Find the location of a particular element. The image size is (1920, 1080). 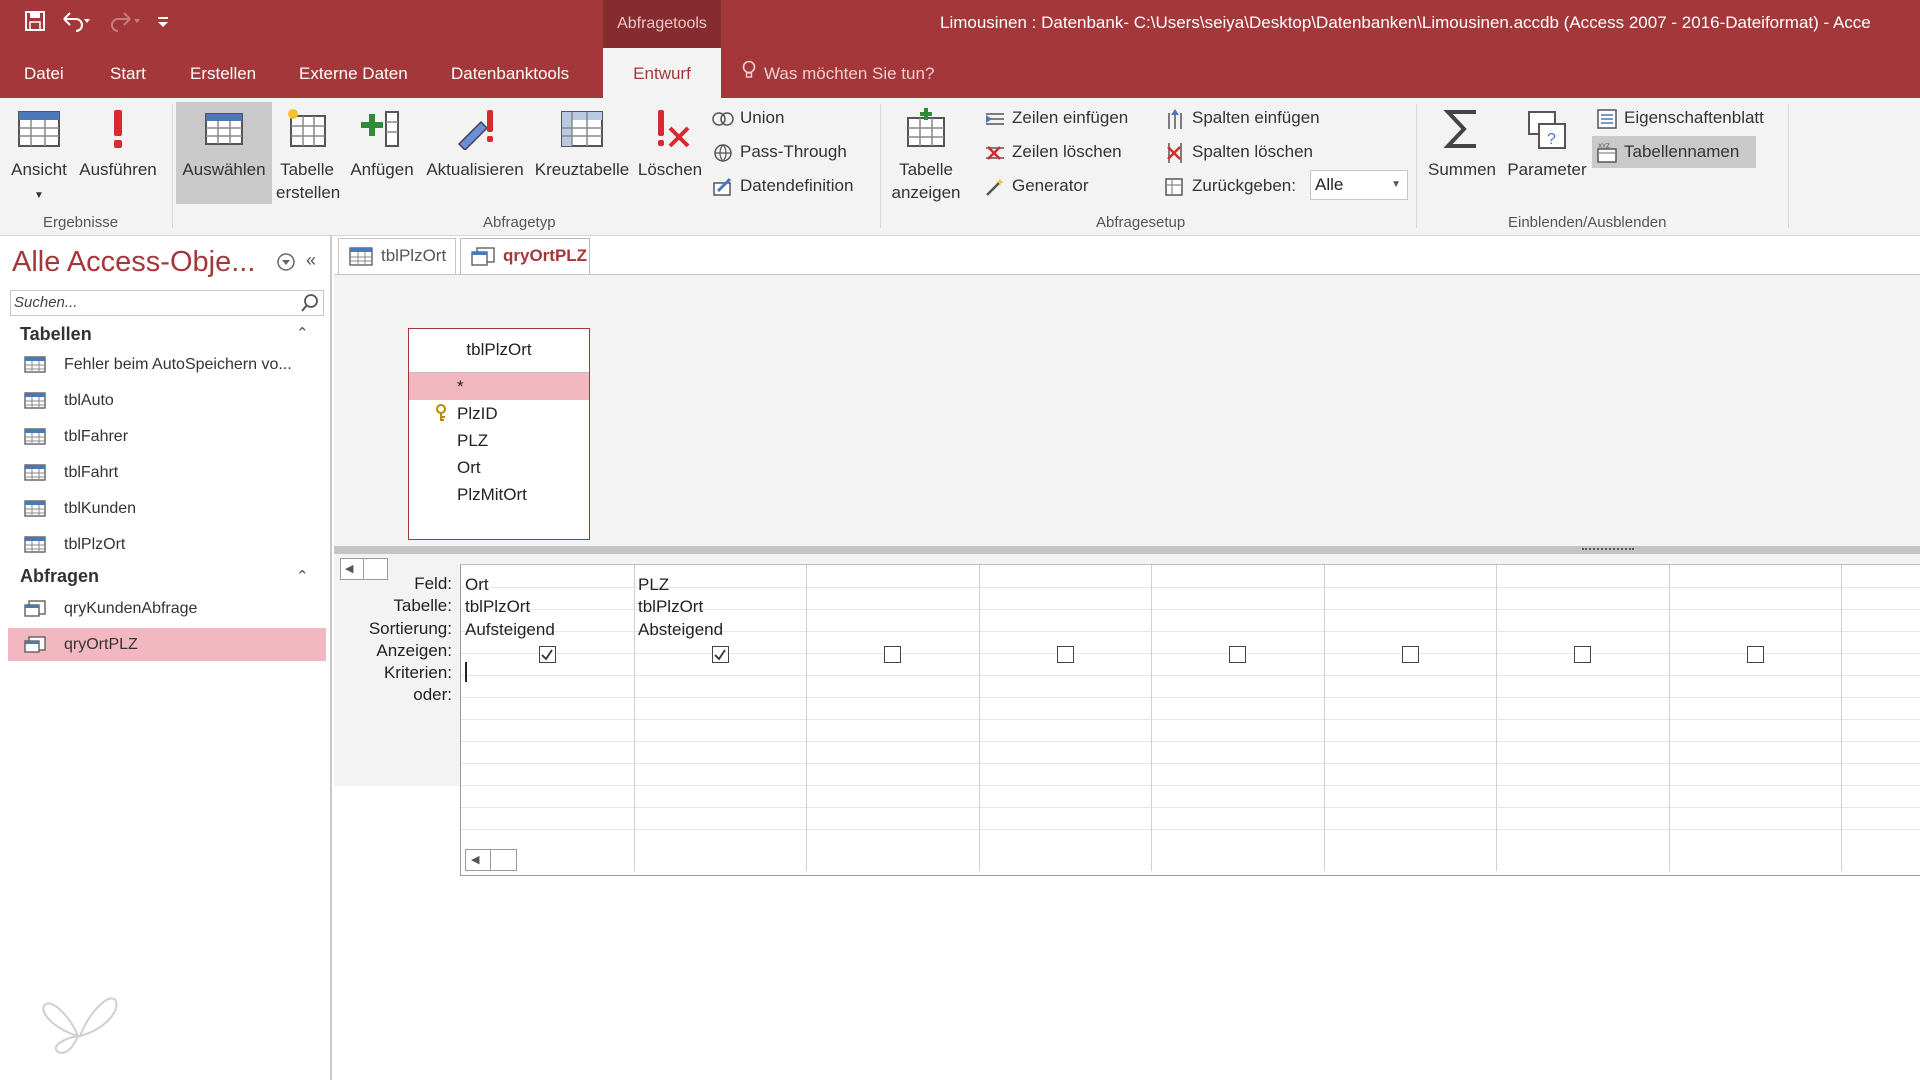

grid-horizontal-scrollbar: ◀ is located at coordinates (491, 860).